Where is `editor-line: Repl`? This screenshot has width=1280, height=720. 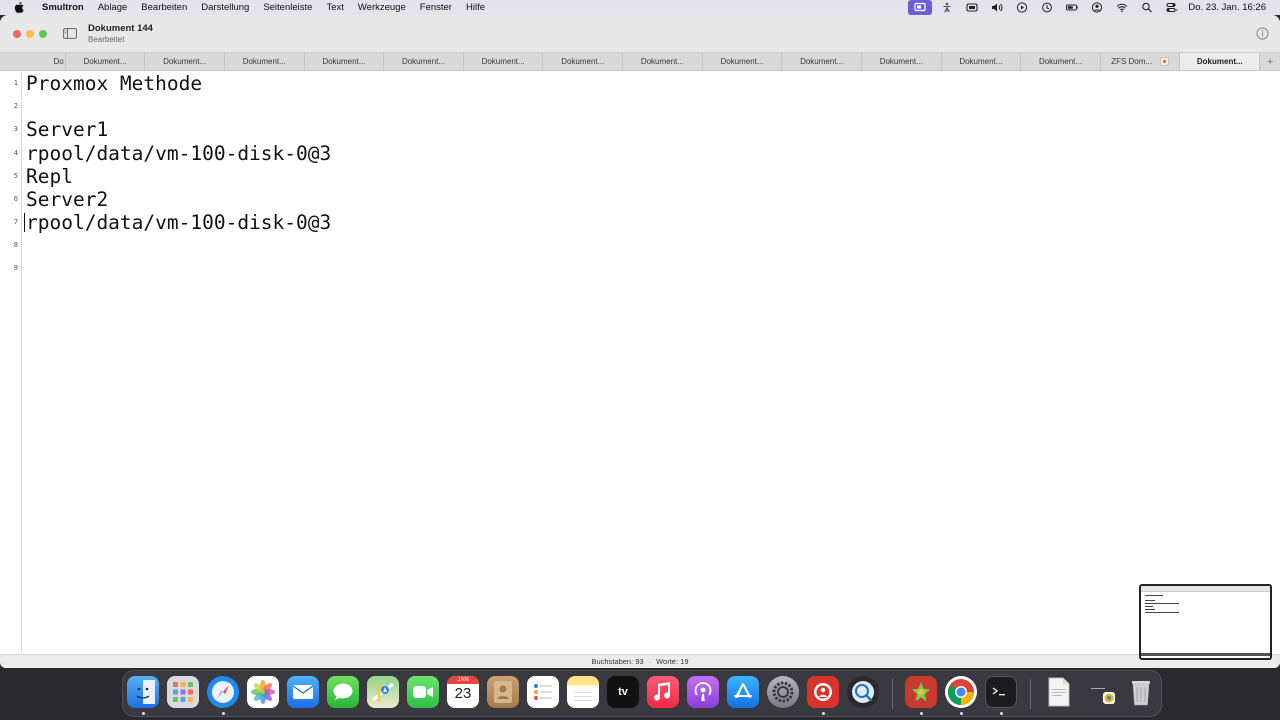 editor-line: Repl is located at coordinates (49, 176).